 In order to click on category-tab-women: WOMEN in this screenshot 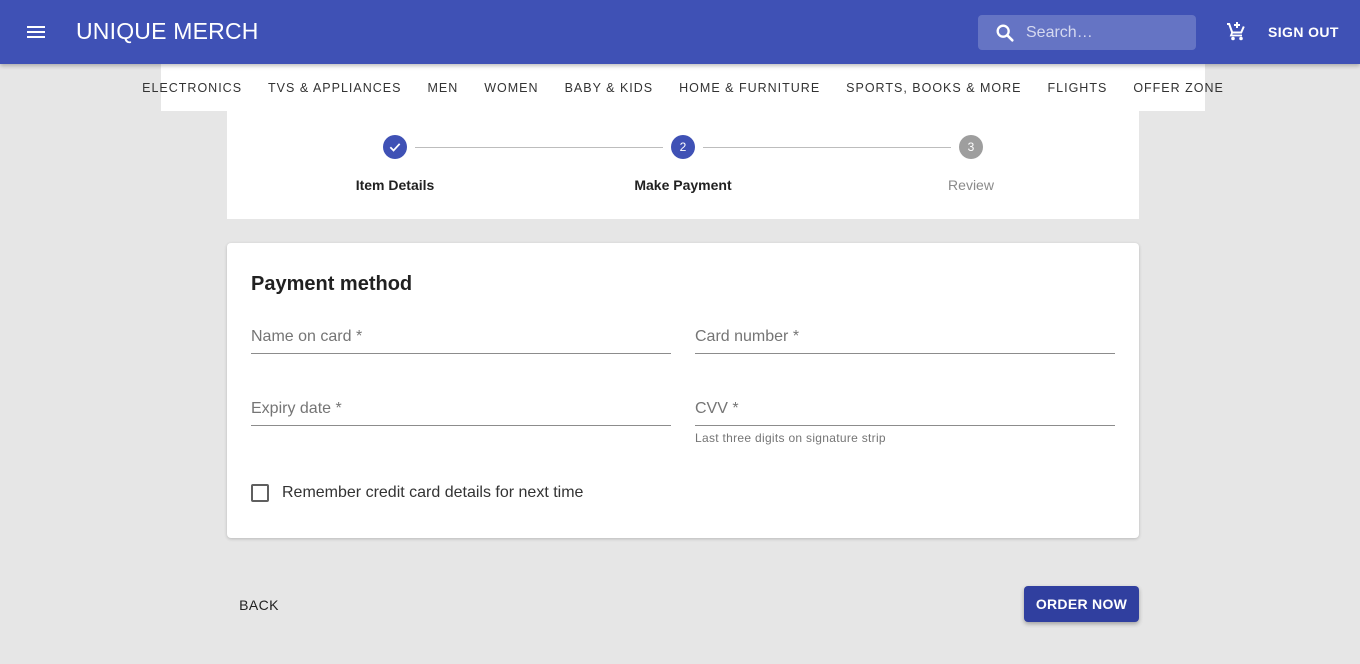, I will do `click(511, 88)`.